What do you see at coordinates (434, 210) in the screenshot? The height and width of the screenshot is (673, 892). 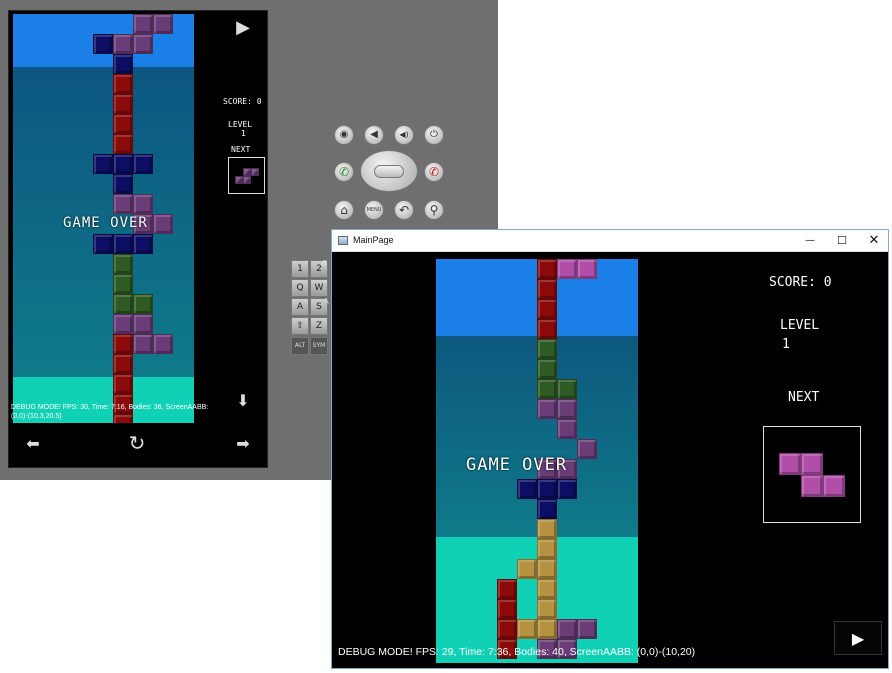 I see `search-button: ⚲` at bounding box center [434, 210].